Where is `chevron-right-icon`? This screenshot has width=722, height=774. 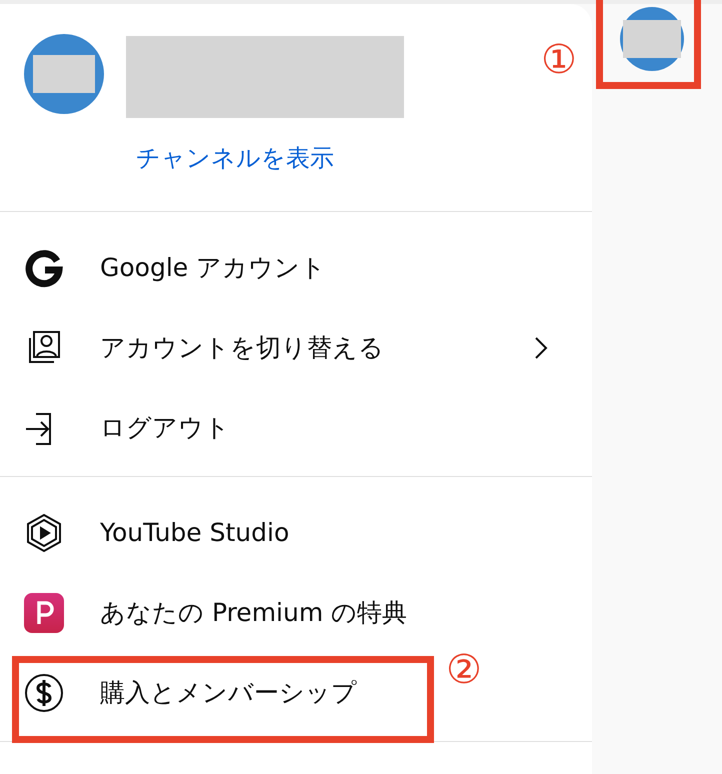 chevron-right-icon is located at coordinates (541, 348).